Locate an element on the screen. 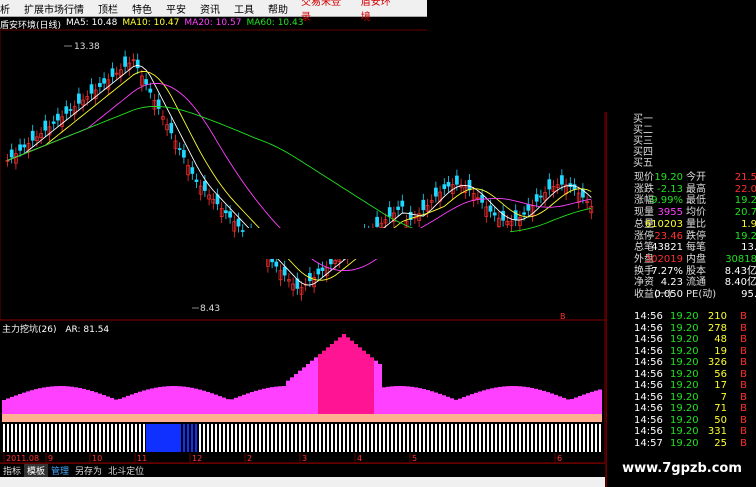 The width and height of the screenshot is (756, 487). quote-row: 换手 7.27% 股本 8.43亿 is located at coordinates (695, 272).